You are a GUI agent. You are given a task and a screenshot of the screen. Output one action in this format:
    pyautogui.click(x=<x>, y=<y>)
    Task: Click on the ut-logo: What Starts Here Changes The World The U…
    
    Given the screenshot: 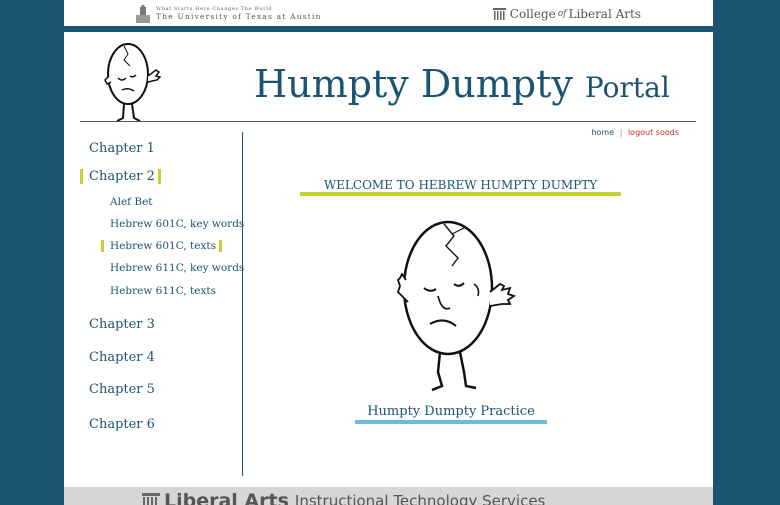 What is the action you would take?
    pyautogui.click(x=229, y=14)
    